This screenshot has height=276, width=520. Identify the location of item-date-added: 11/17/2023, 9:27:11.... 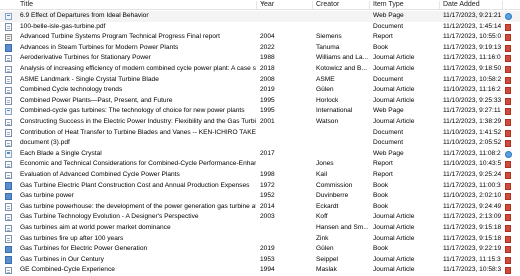
(472, 111).